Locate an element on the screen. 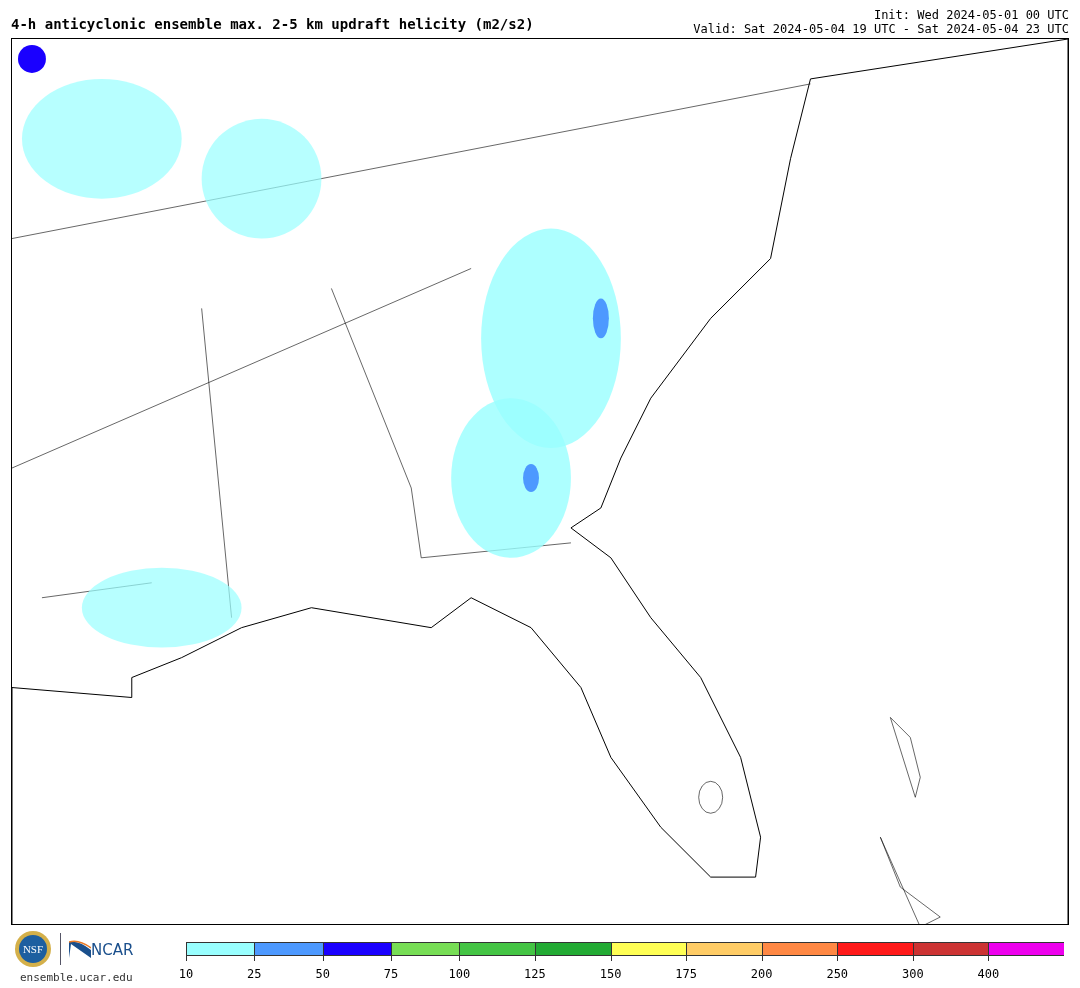 Image resolution: width=1080 pixels, height=988 pixels. scale-label: 25 is located at coordinates (254, 974).